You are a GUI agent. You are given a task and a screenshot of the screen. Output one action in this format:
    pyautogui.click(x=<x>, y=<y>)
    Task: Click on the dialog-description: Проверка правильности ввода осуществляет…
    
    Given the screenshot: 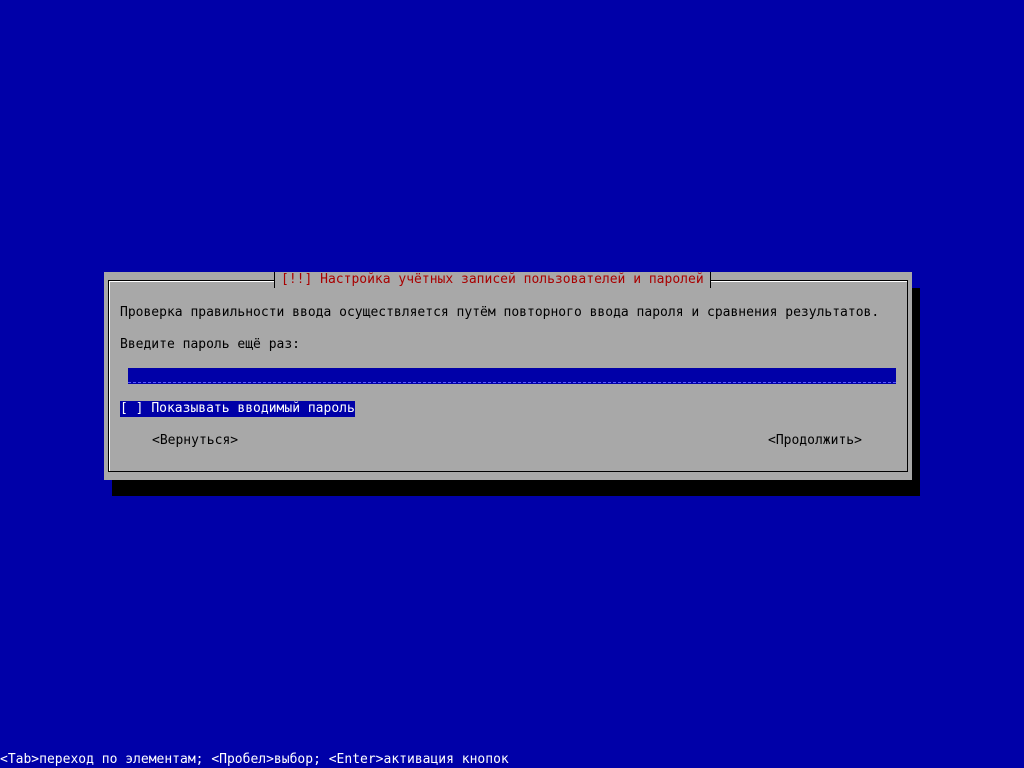 What is the action you would take?
    pyautogui.click(x=500, y=312)
    